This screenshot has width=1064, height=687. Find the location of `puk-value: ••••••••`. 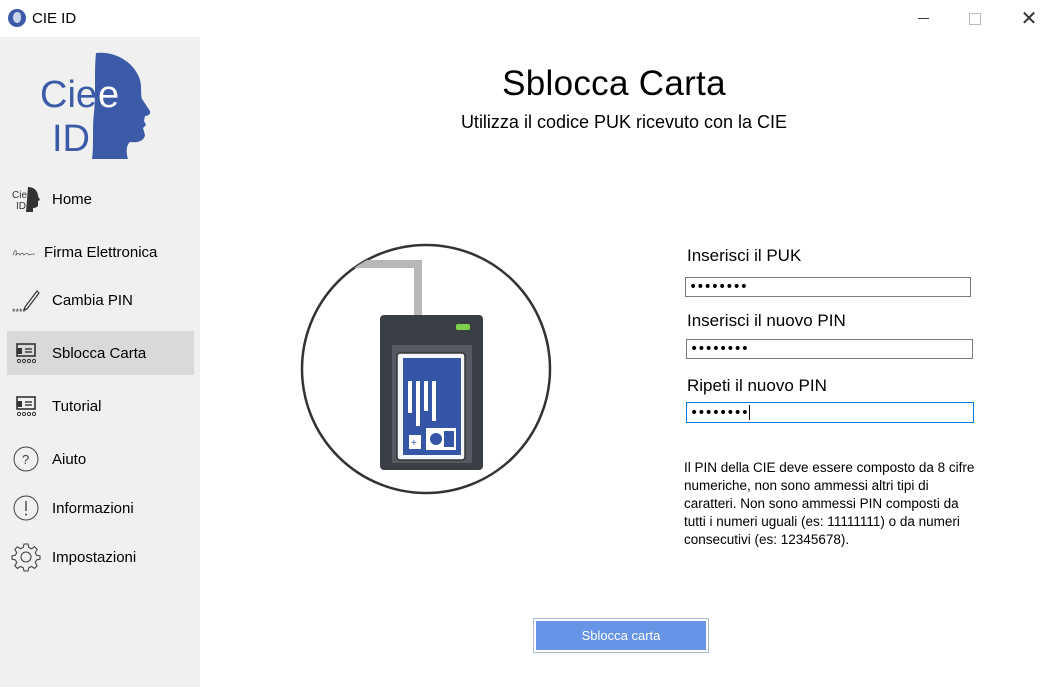

puk-value: •••••••• is located at coordinates (718, 287).